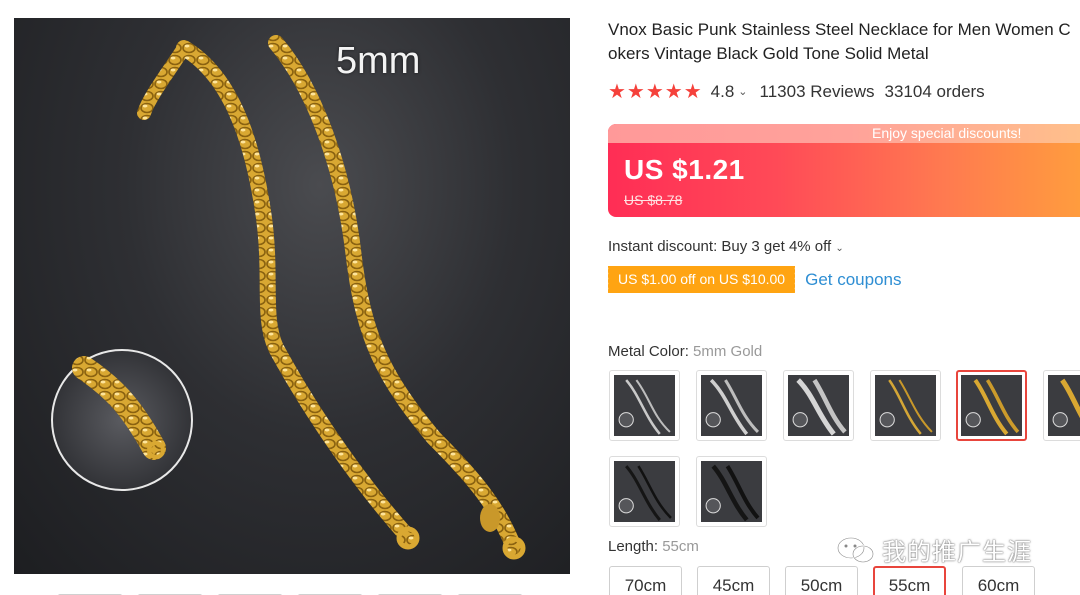 This screenshot has height=595, width=1080. I want to click on length-option-50cm: 50cm, so click(821, 580).